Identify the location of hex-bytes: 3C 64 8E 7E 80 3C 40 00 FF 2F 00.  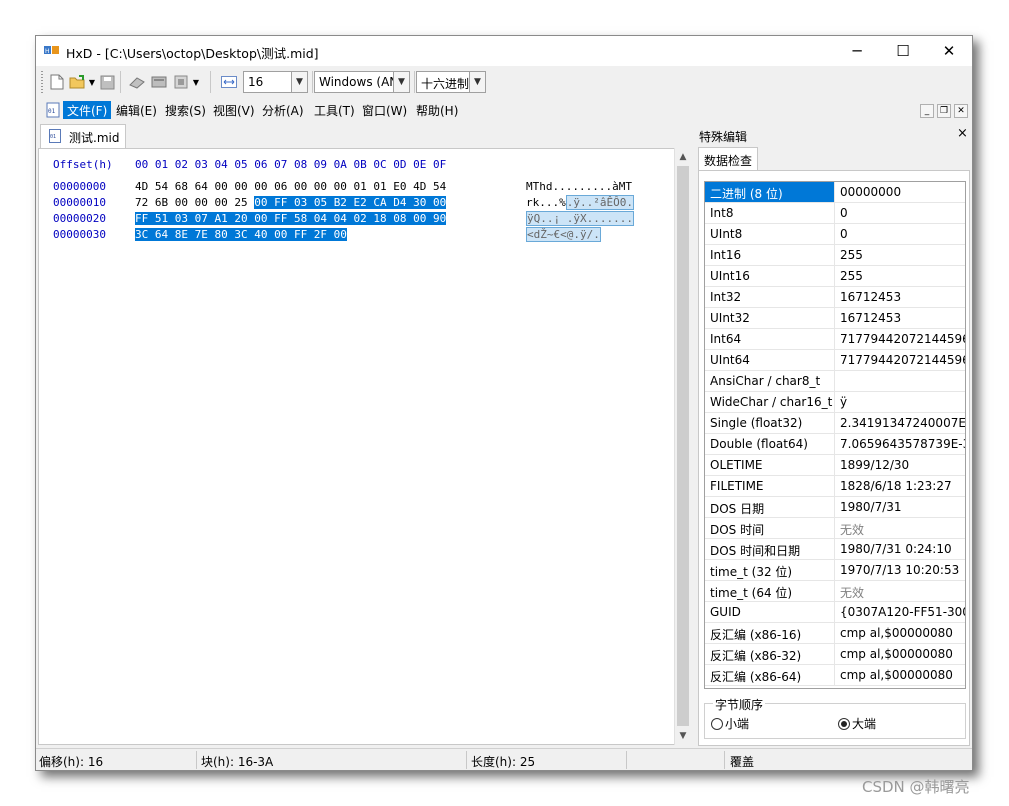
(241, 235).